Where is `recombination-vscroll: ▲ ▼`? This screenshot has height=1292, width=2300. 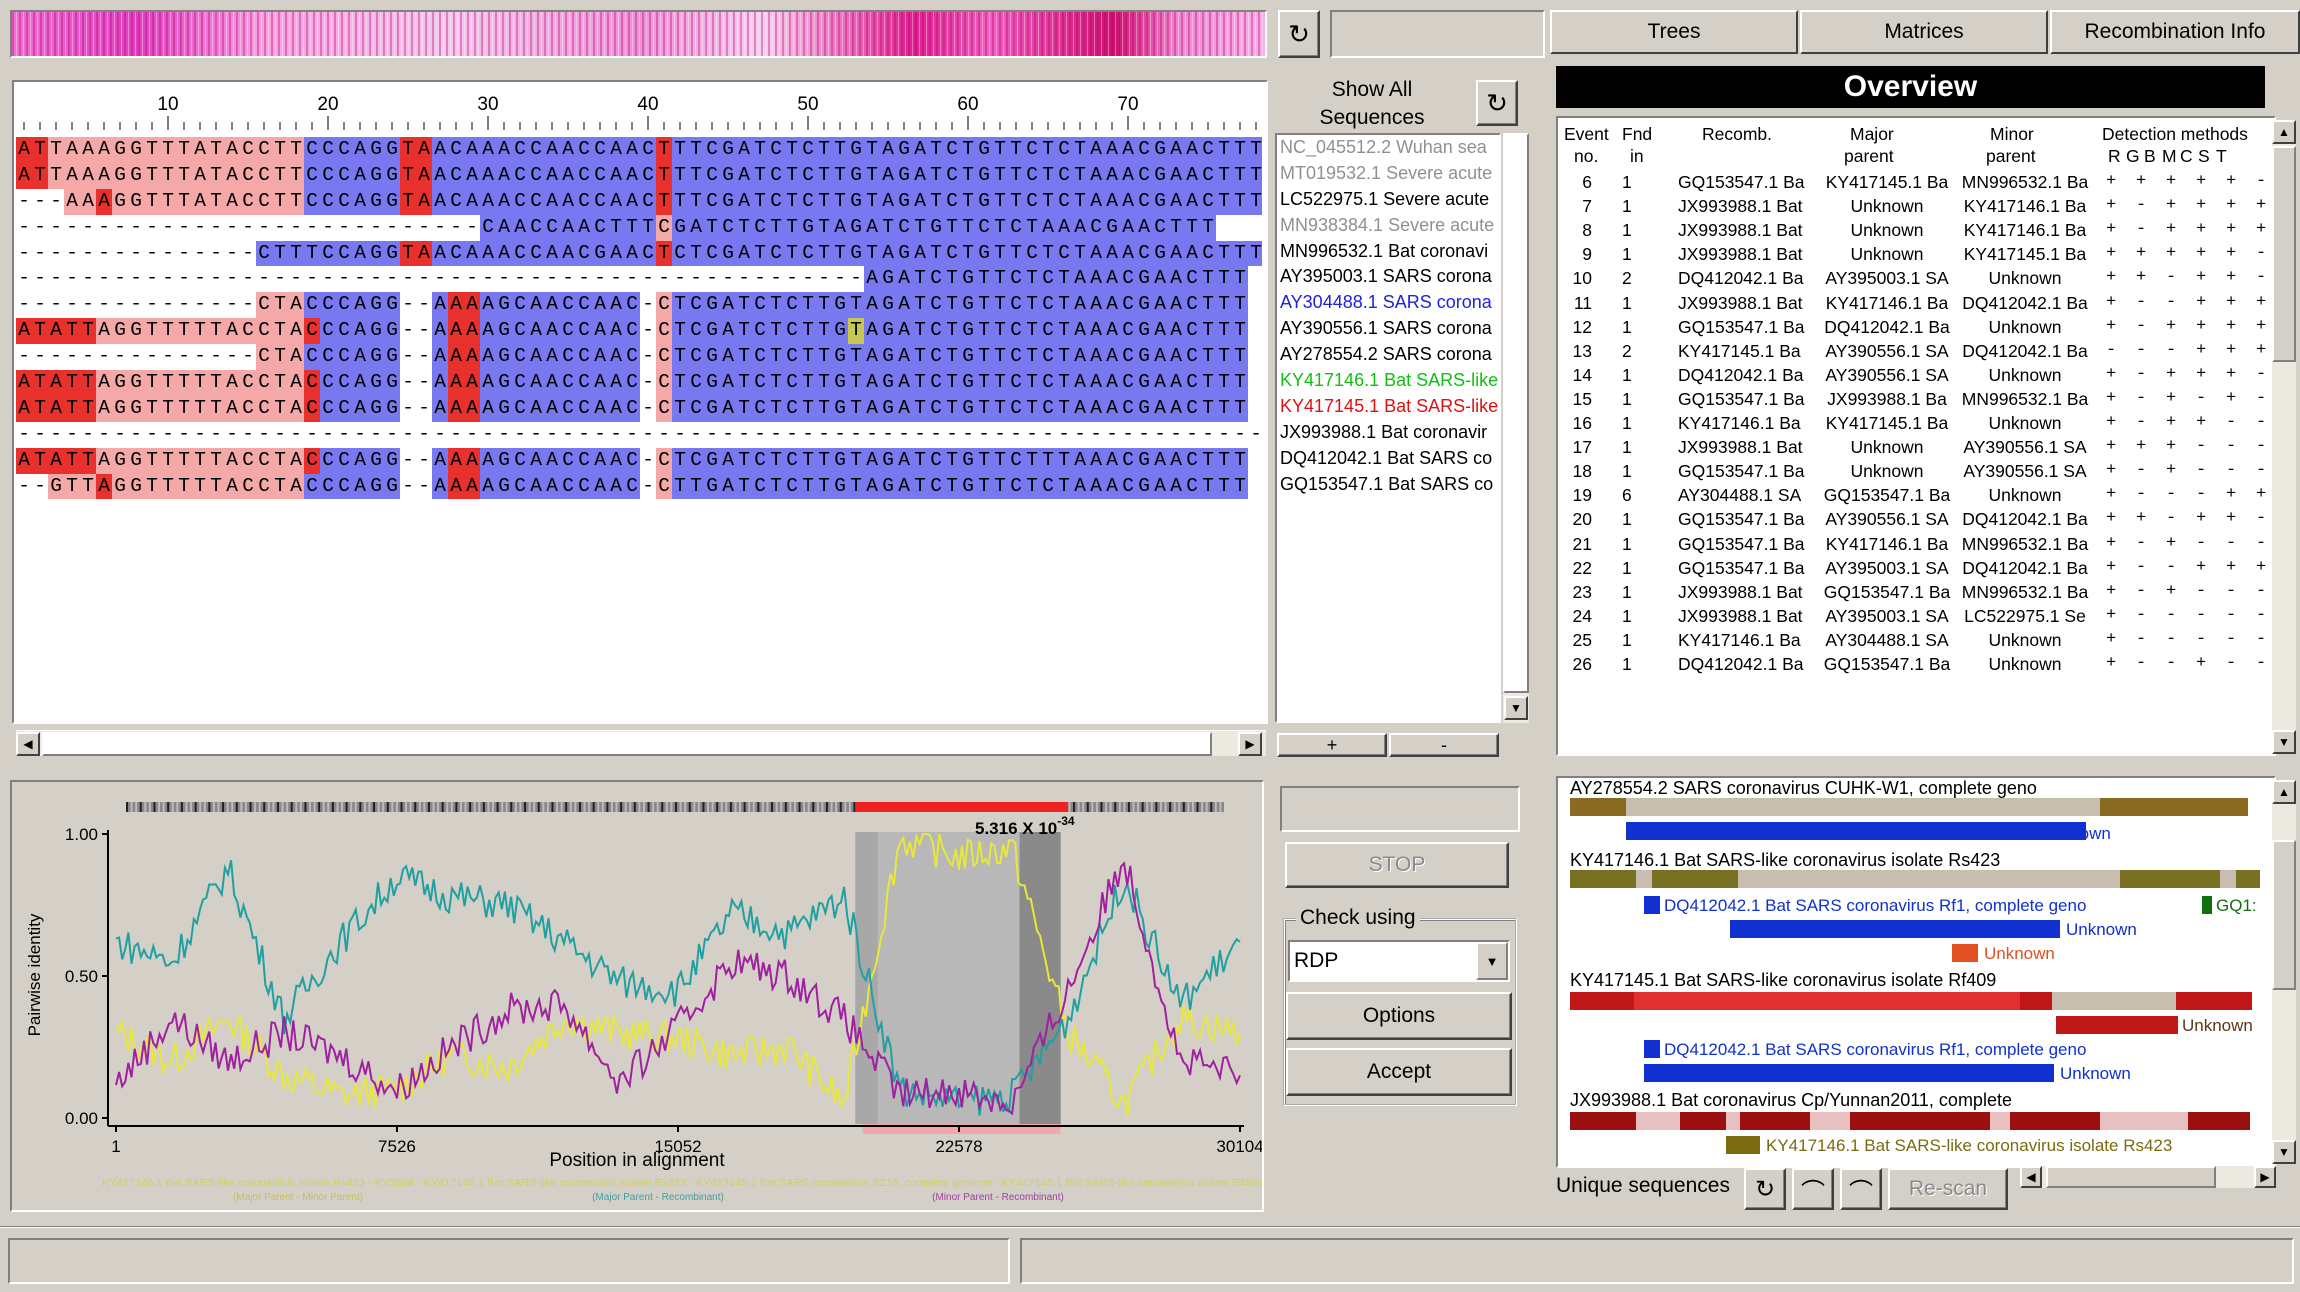
recombination-vscroll: ▲ ▼ is located at coordinates (2284, 972).